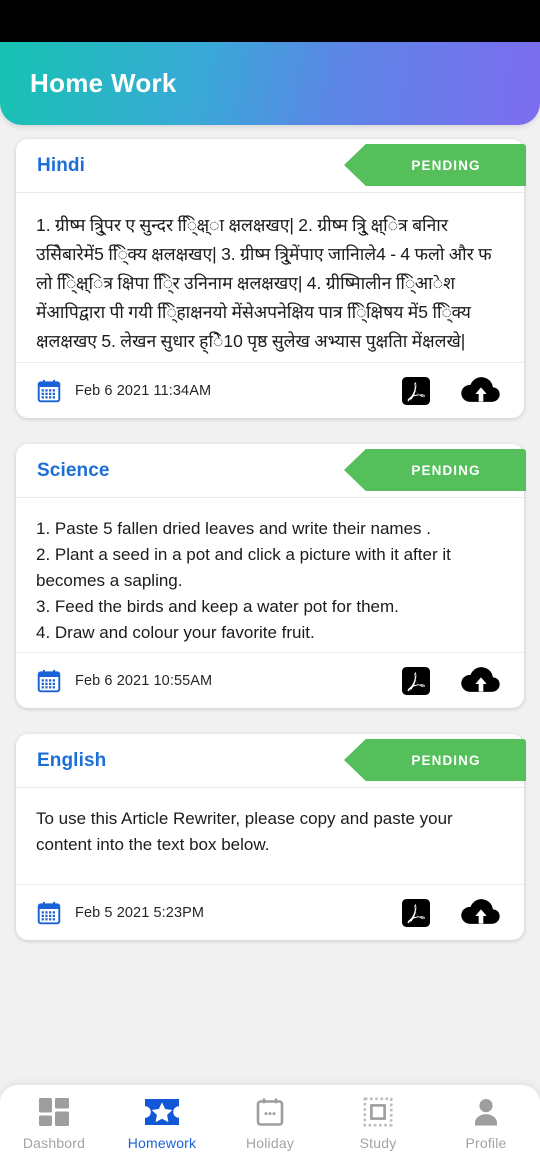  What do you see at coordinates (143, 390) in the screenshot?
I see `homework-date: Feb 6 2021 11:34AM` at bounding box center [143, 390].